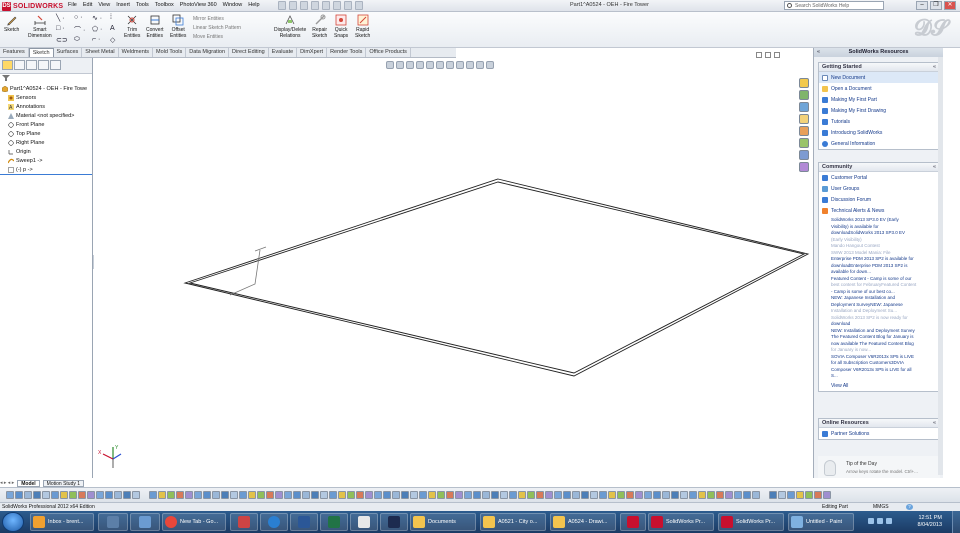 The image size is (960, 533). Describe the element at coordinates (47, 106) in the screenshot. I see `tree-item-annotations: A Annotations` at that location.